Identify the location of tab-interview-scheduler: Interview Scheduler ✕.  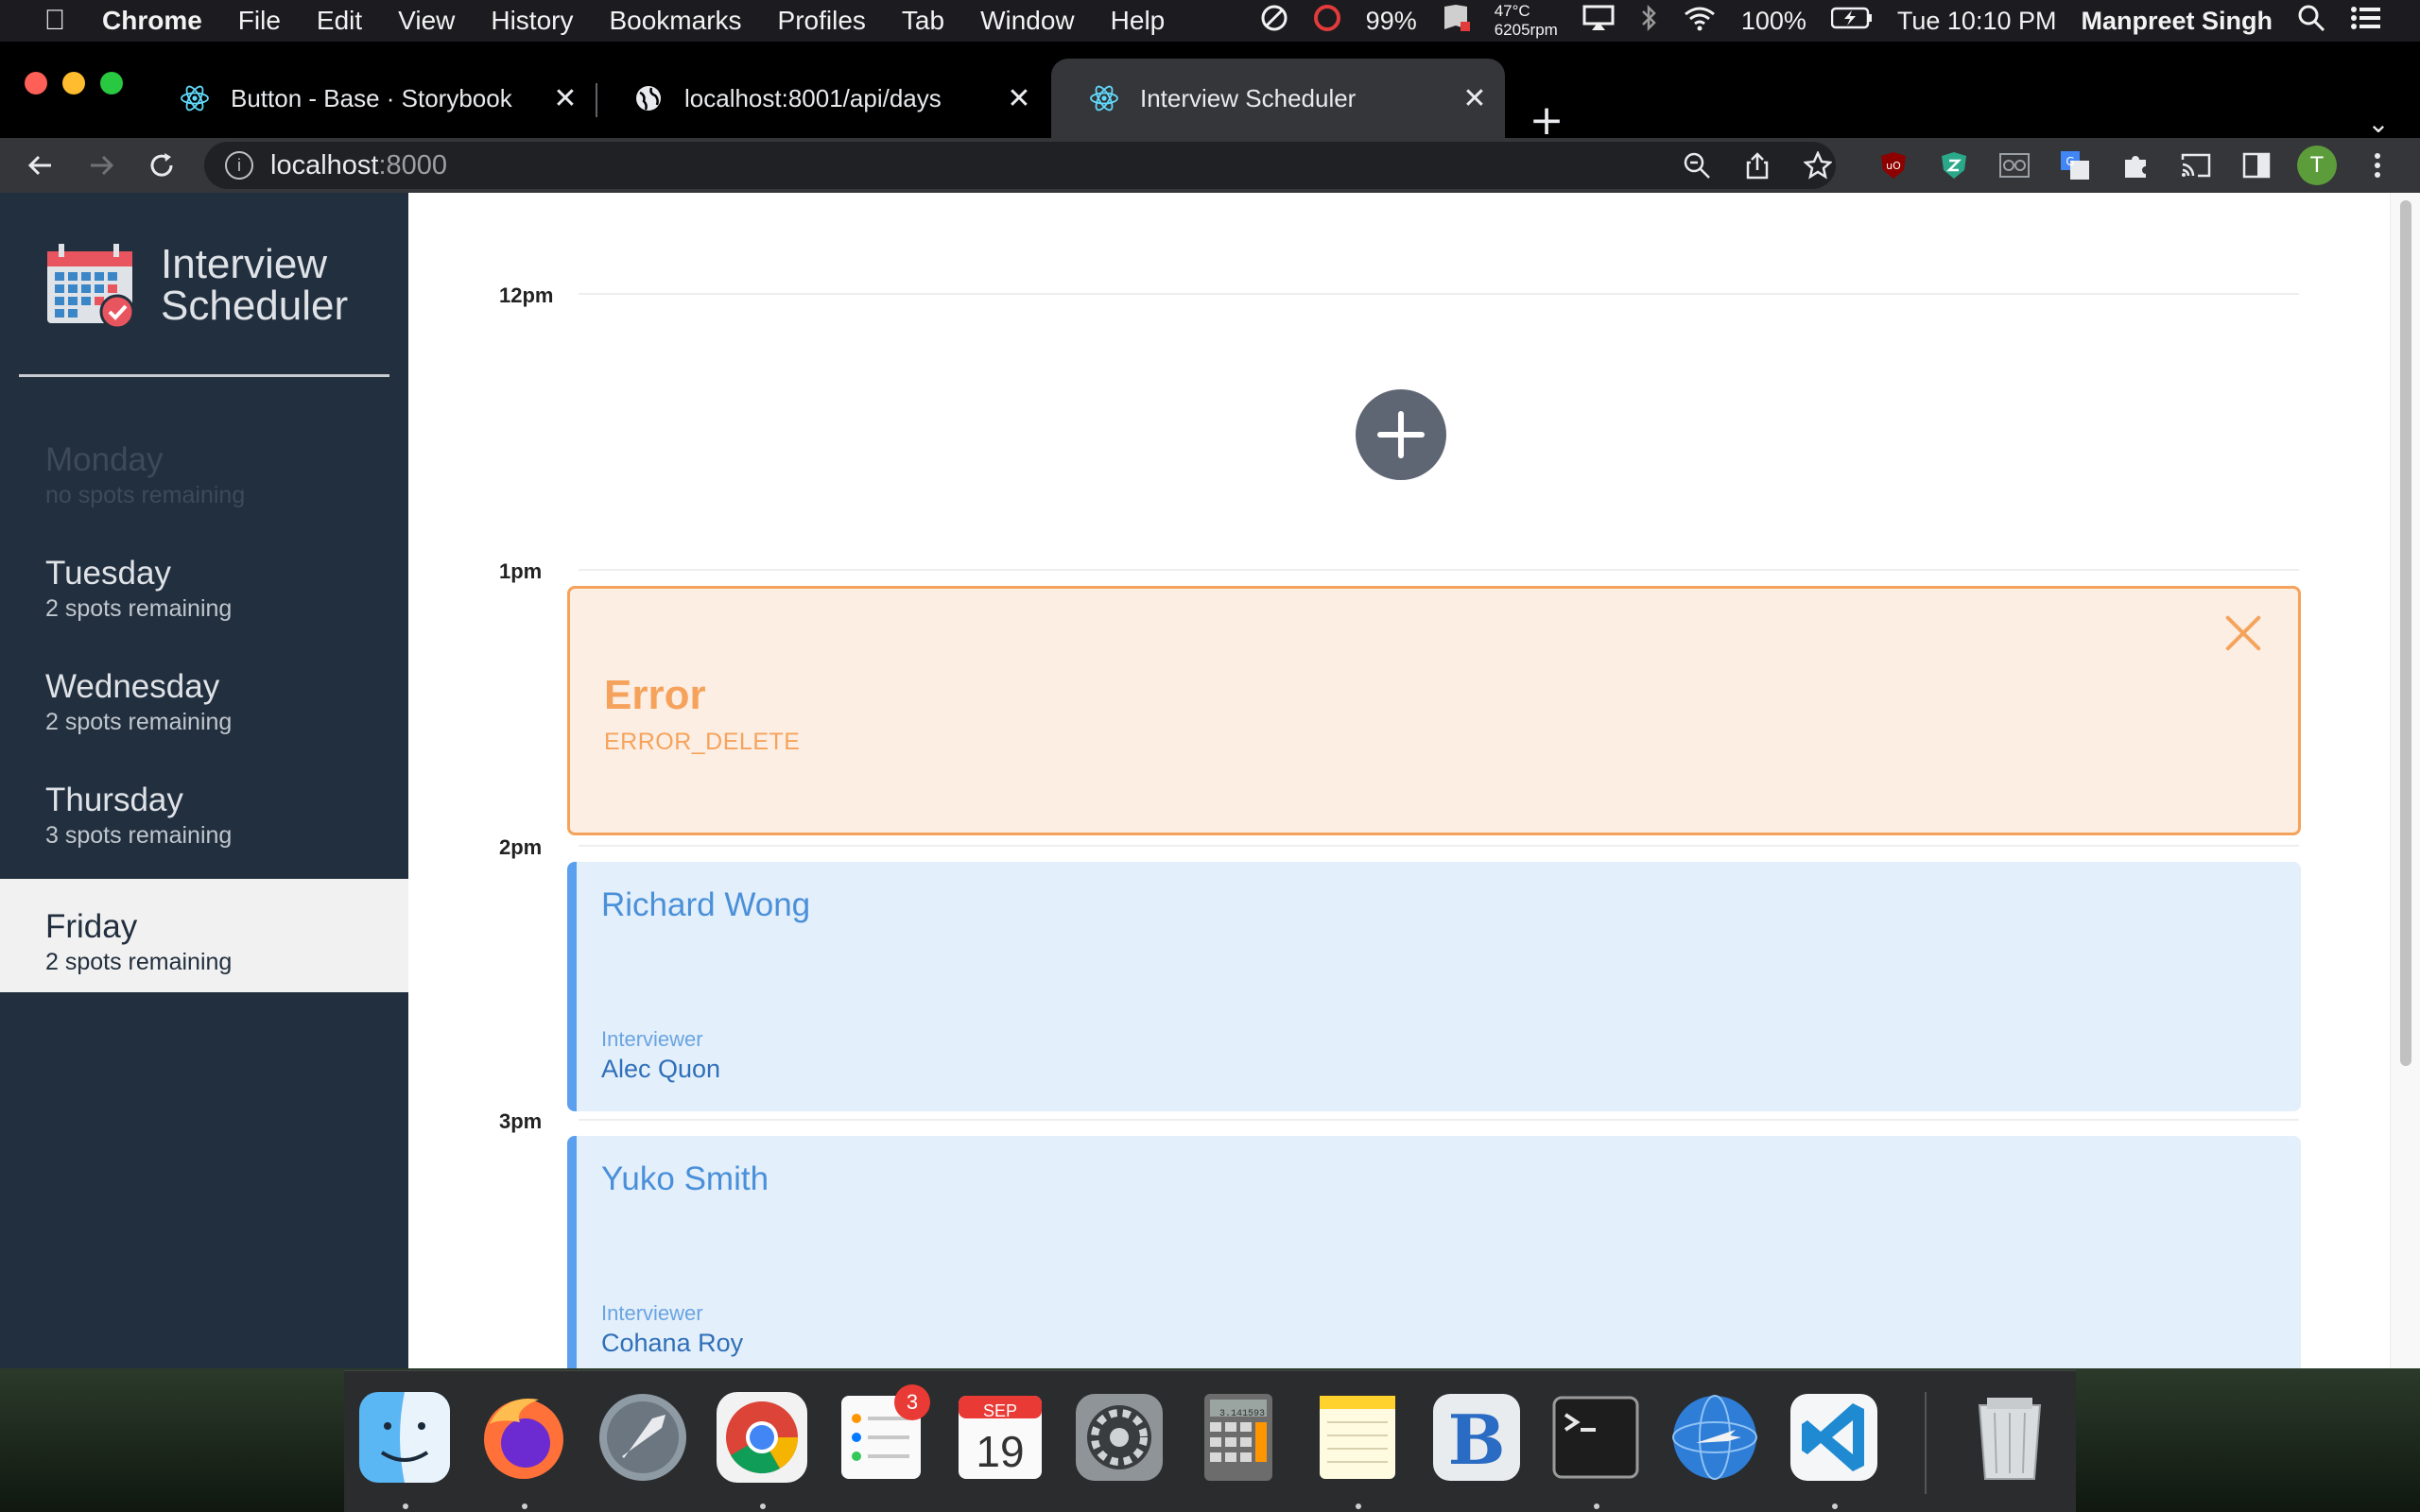
(1278, 98).